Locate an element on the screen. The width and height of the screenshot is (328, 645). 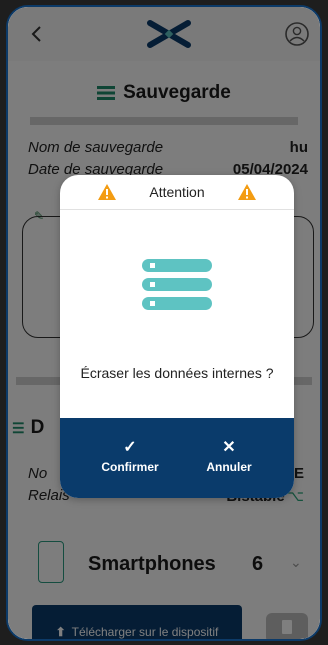
dialog-actions: ✓ Confirmer ✕ Annuler is located at coordinates (177, 458).